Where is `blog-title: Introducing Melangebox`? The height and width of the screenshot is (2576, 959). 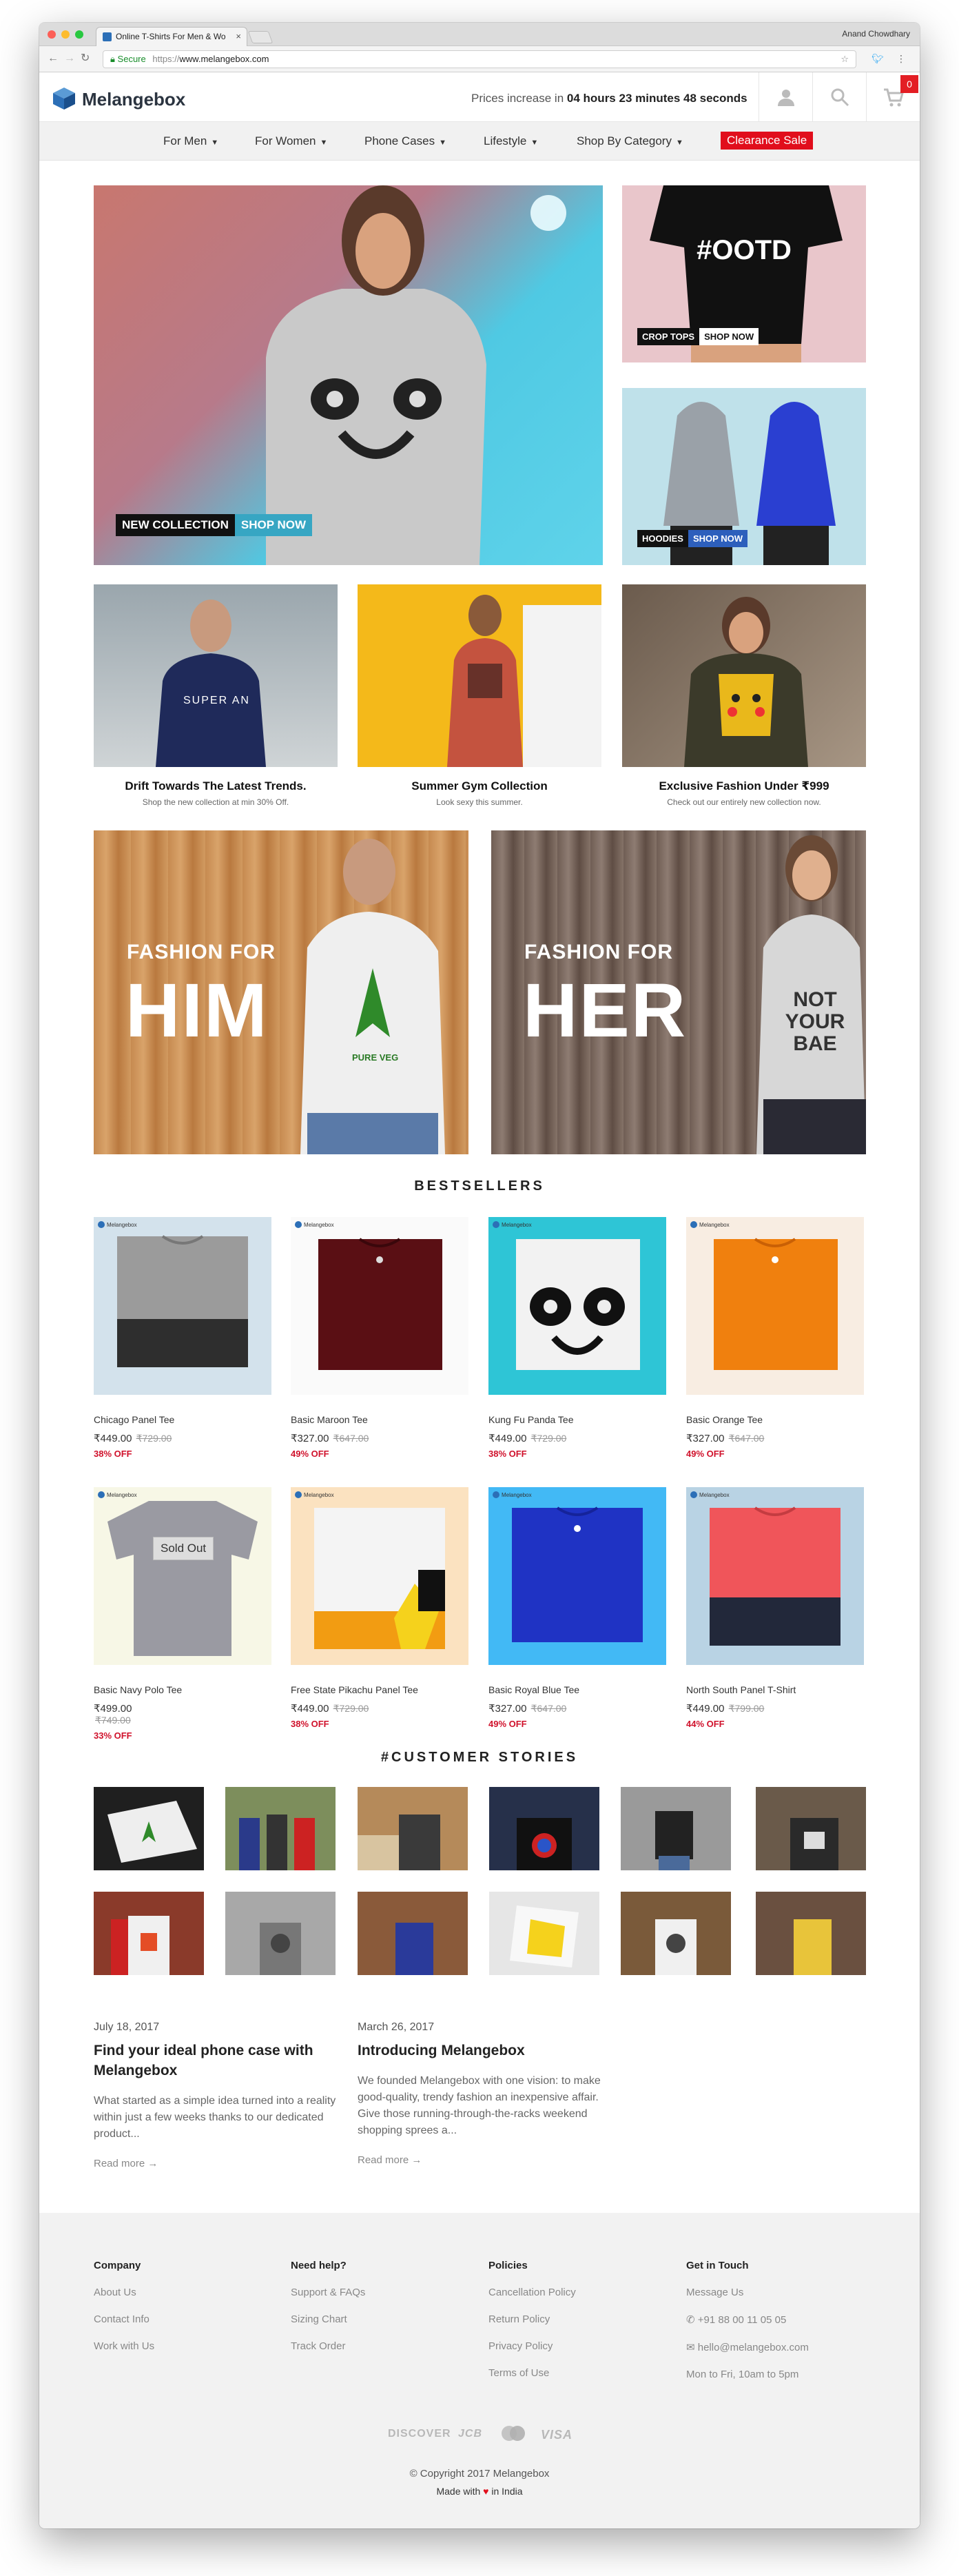 blog-title: Introducing Melangebox is located at coordinates (482, 2051).